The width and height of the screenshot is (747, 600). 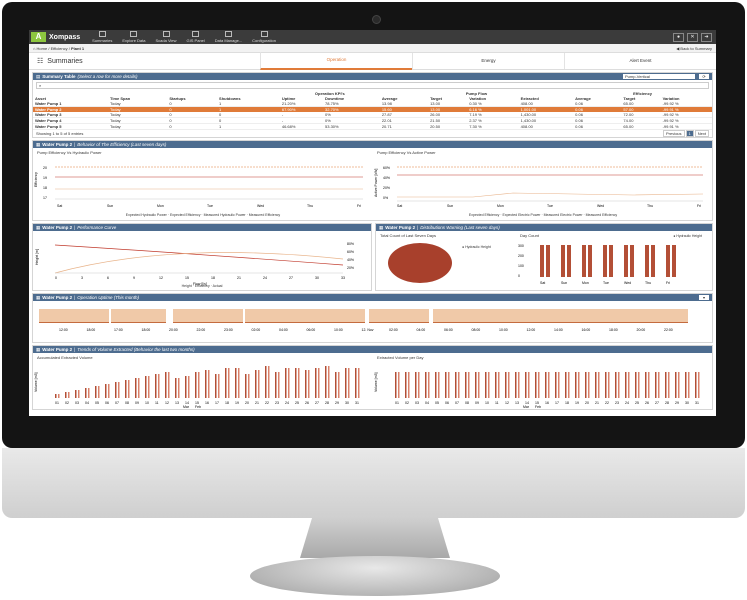 What do you see at coordinates (264, 37) in the screenshot?
I see `nav-configuration: Configuration` at bounding box center [264, 37].